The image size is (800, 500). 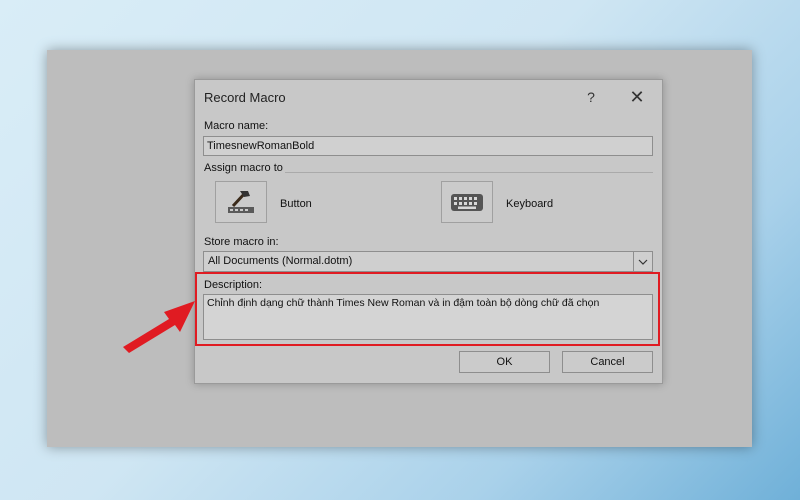 I want to click on ok-button: OK, so click(x=504, y=362).